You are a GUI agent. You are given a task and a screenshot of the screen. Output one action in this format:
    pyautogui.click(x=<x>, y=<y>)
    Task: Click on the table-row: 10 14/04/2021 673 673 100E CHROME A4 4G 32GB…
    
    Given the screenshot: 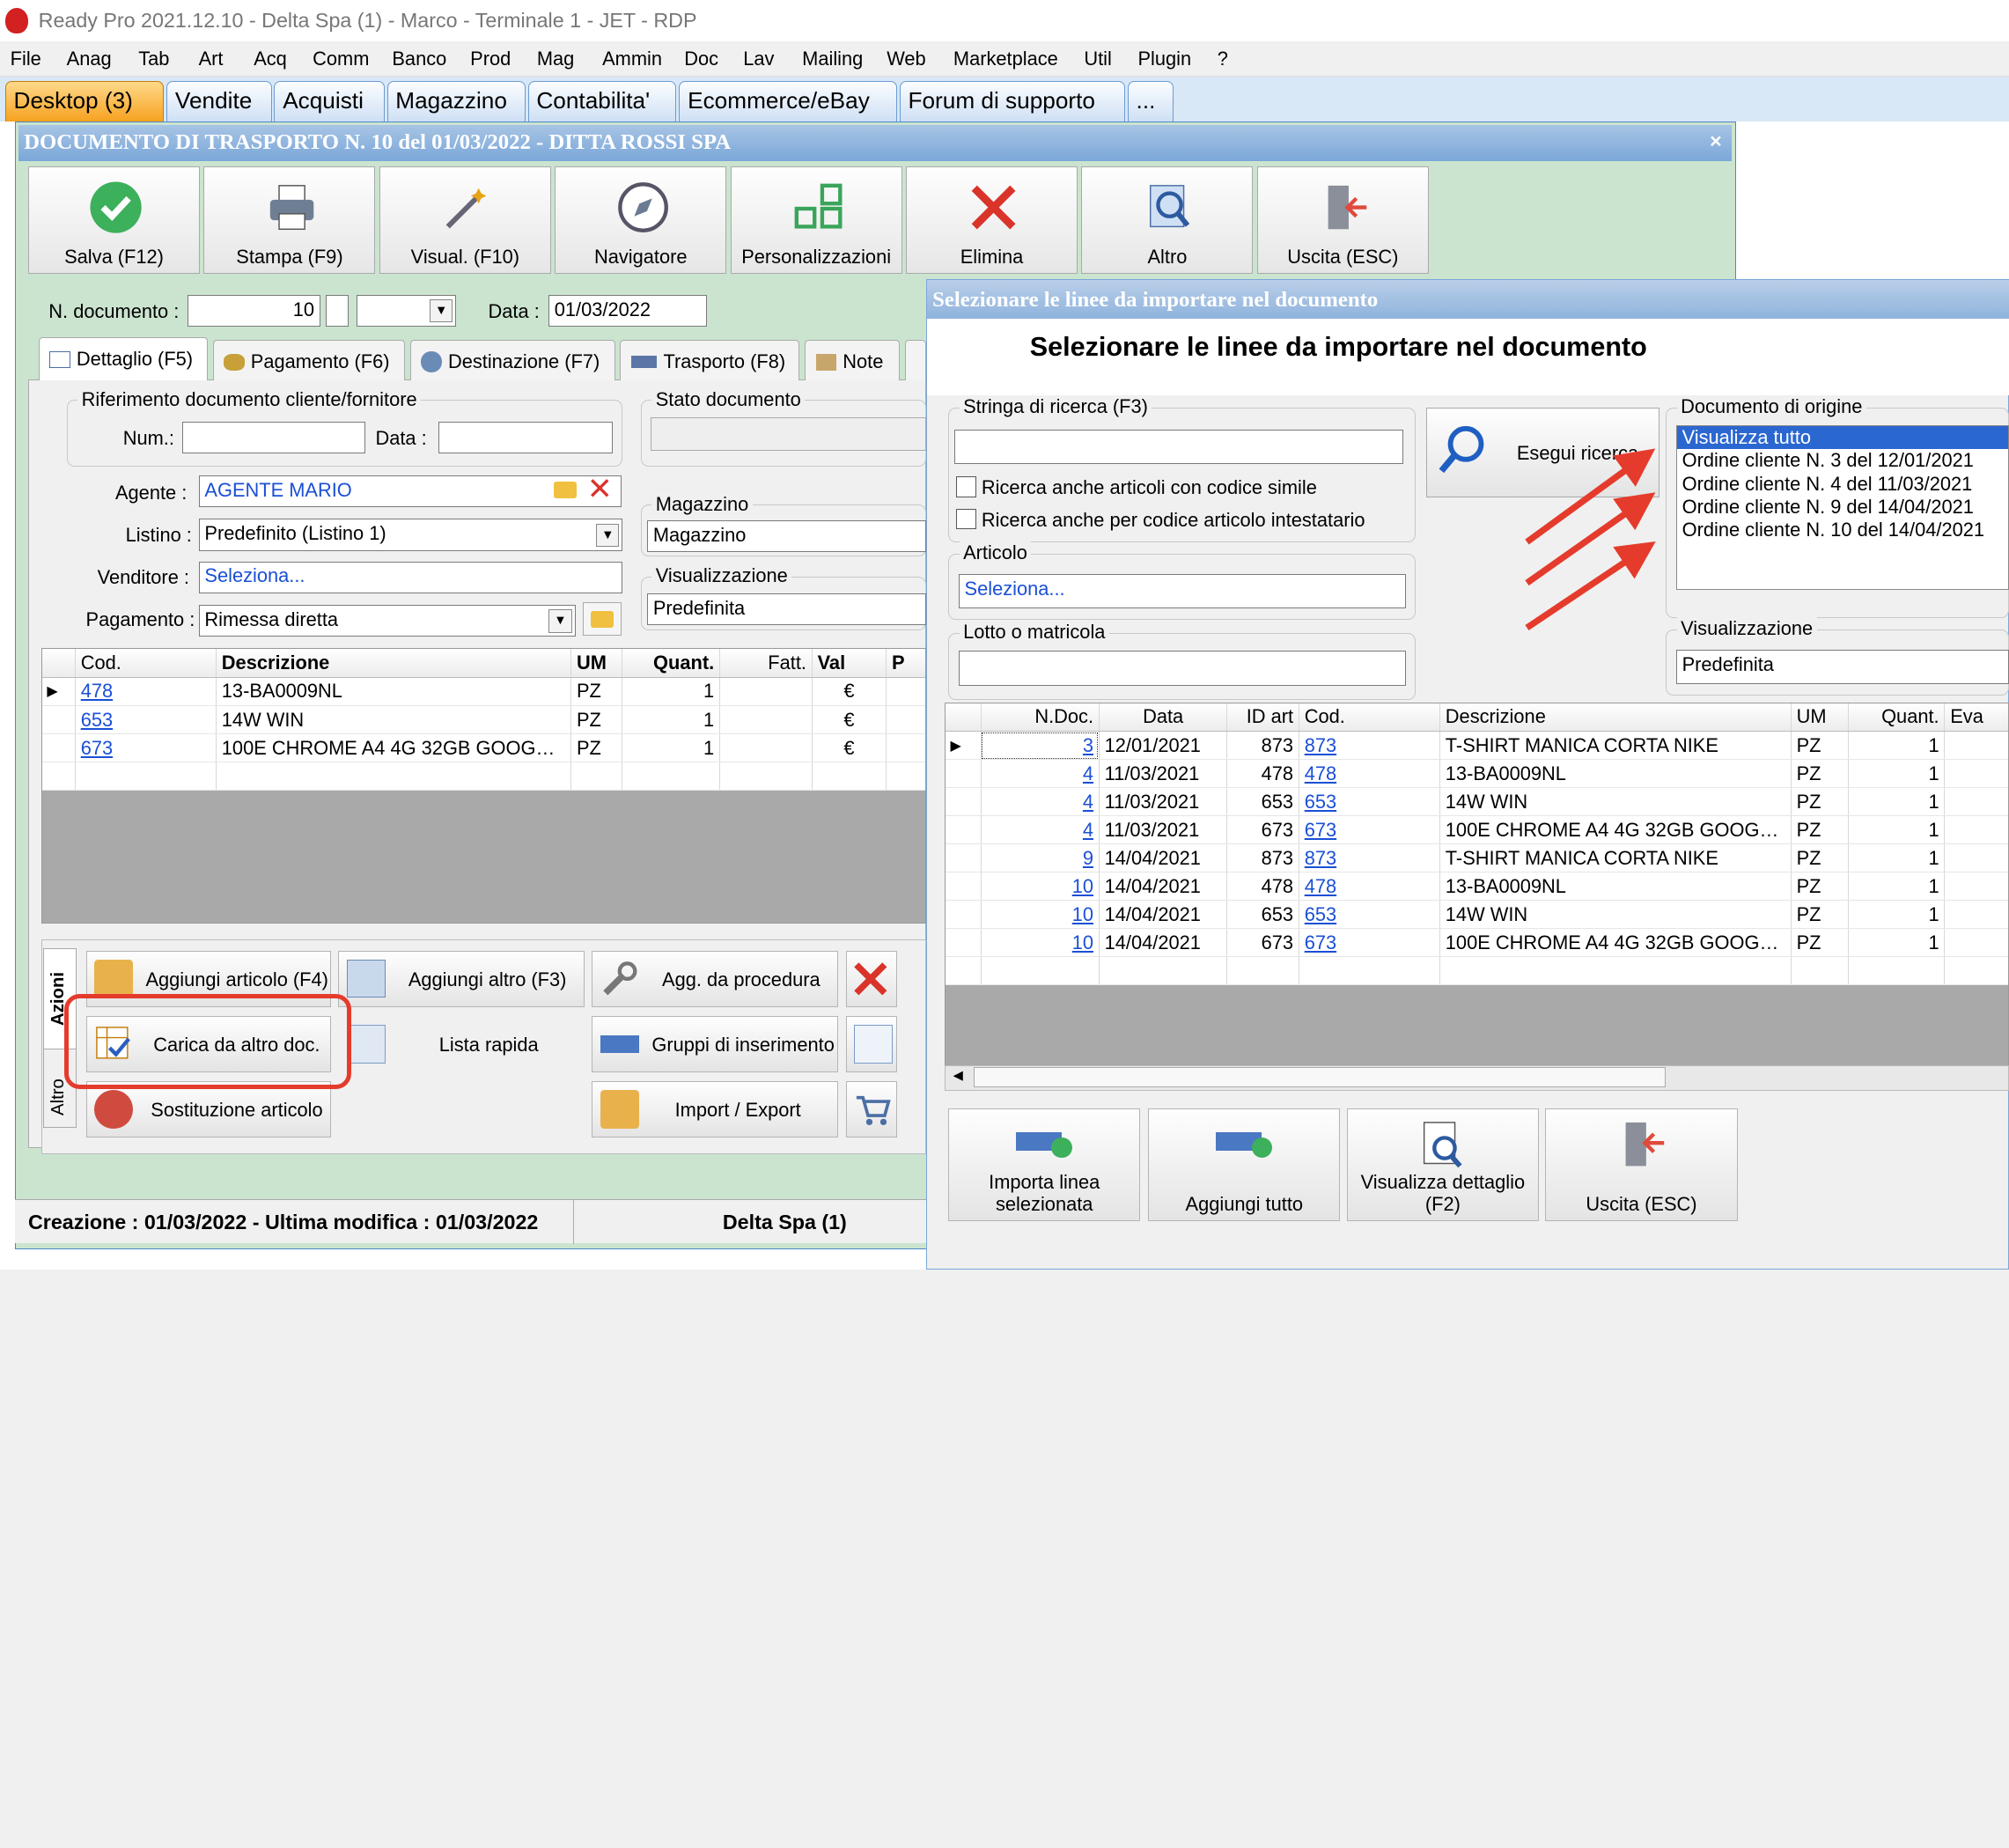 What is the action you would take?
    pyautogui.click(x=1477, y=943)
    